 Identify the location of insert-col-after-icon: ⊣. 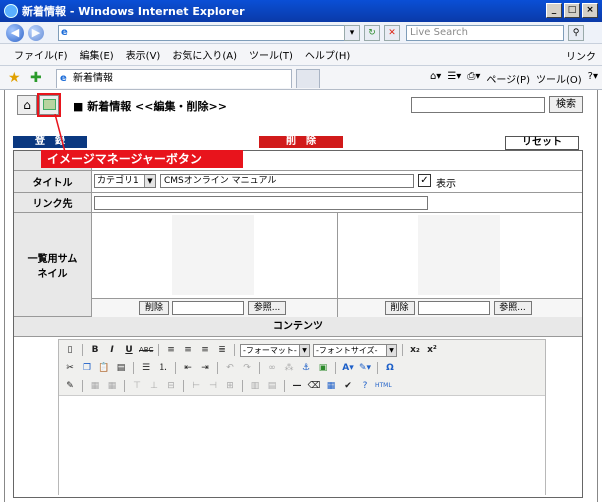
(213, 386).